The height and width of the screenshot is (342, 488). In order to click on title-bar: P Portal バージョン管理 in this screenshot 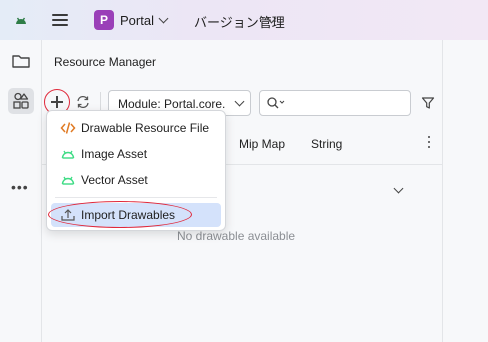, I will do `click(244, 20)`.